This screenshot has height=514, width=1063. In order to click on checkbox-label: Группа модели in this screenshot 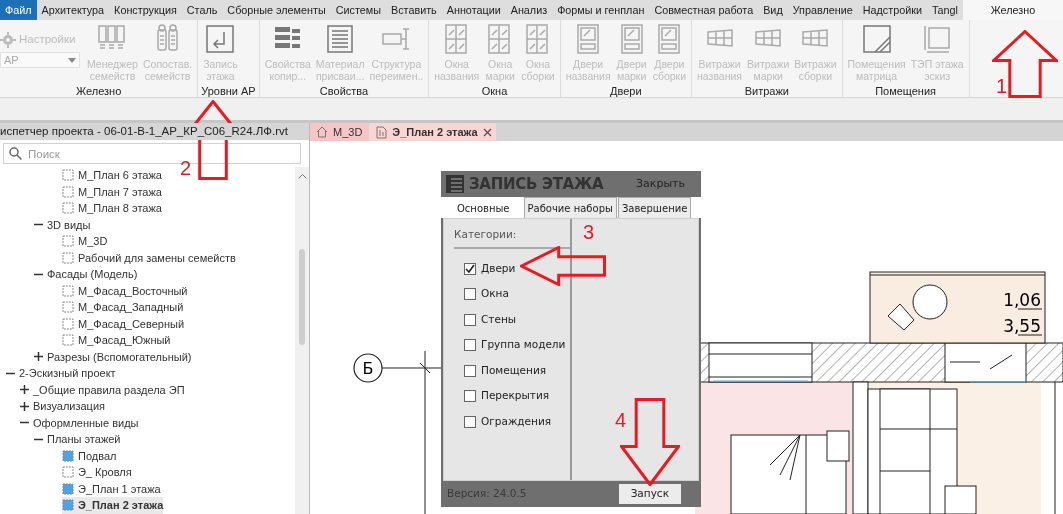, I will do `click(523, 345)`.